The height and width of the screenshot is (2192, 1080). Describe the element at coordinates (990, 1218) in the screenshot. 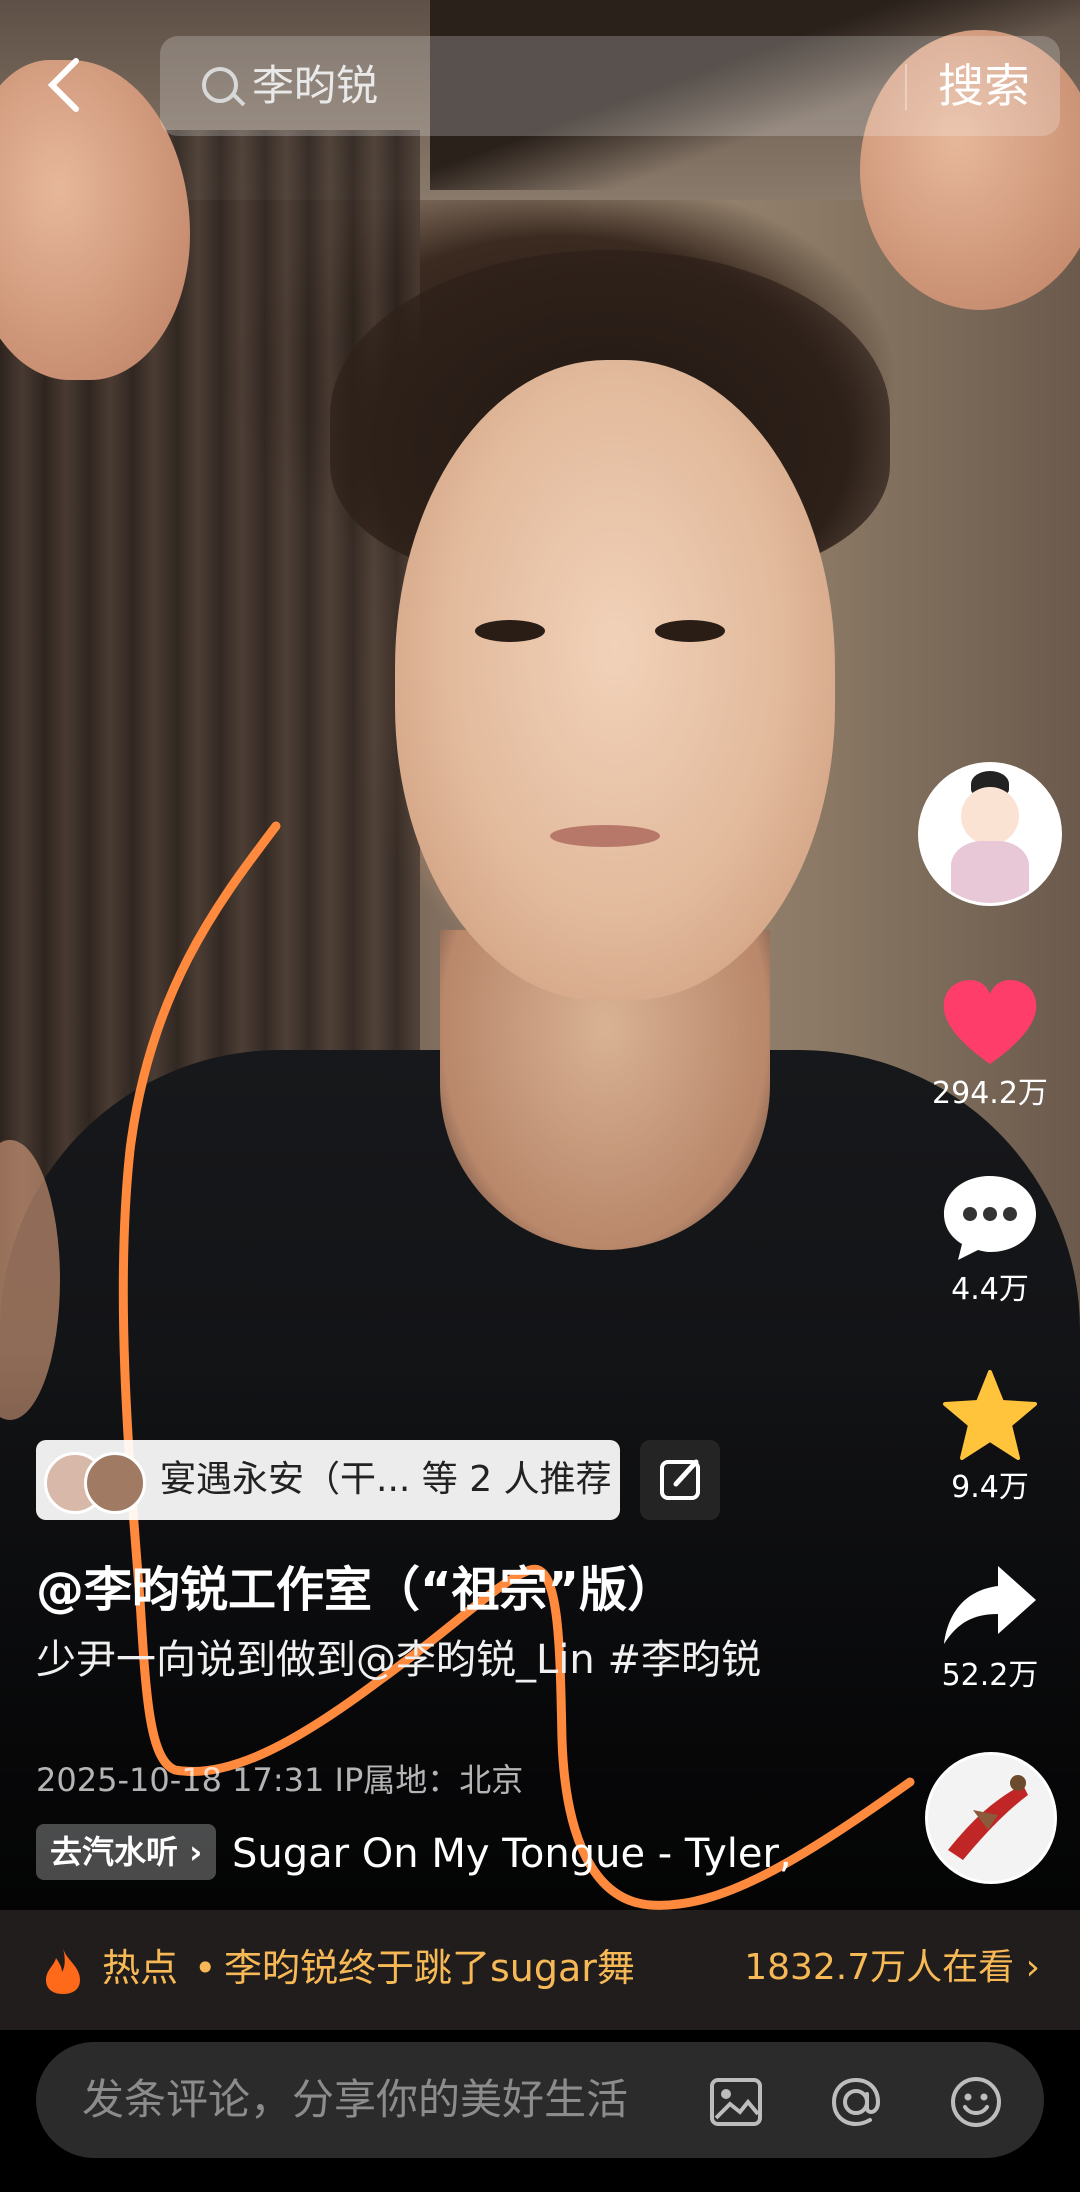

I see `comment-bubble-icon` at that location.